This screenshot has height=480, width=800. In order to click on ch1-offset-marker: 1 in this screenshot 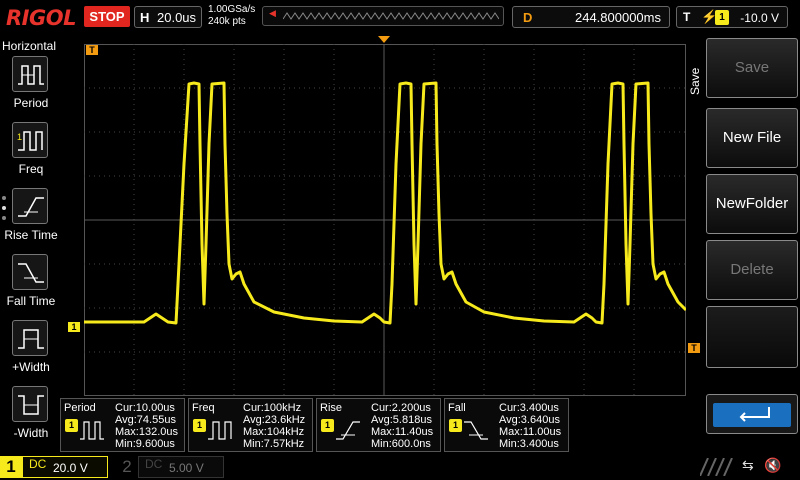, I will do `click(74, 327)`.